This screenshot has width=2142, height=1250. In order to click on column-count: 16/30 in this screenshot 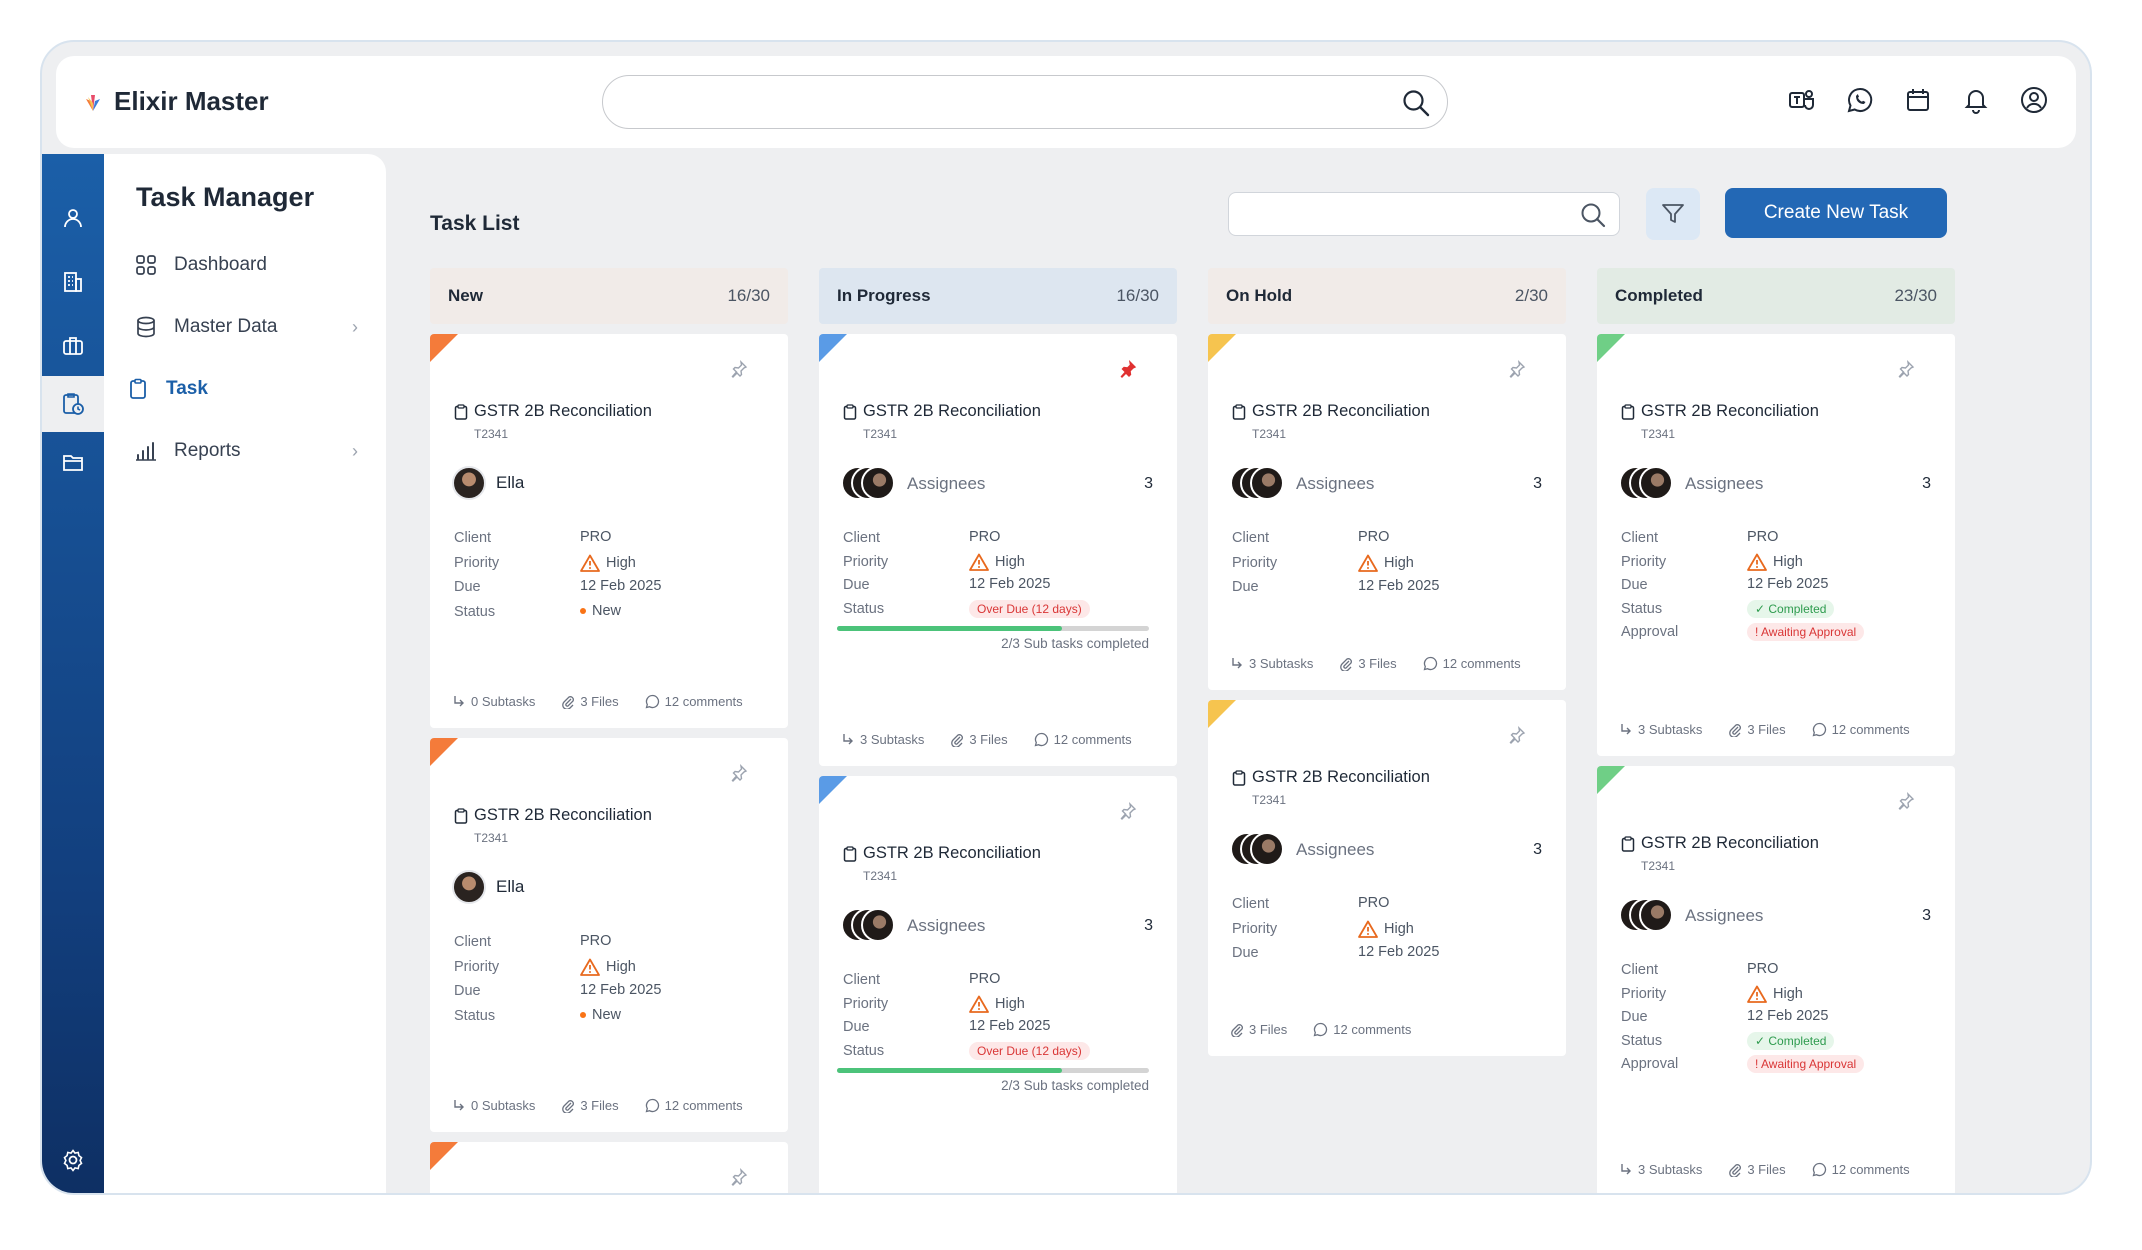, I will do `click(1137, 295)`.